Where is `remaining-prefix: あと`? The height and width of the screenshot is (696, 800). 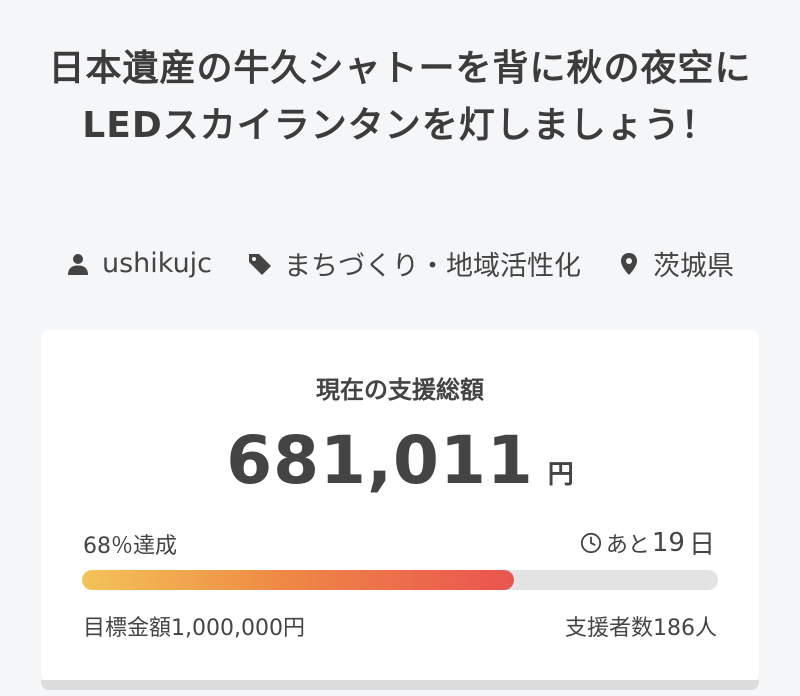 remaining-prefix: あと is located at coordinates (627, 545).